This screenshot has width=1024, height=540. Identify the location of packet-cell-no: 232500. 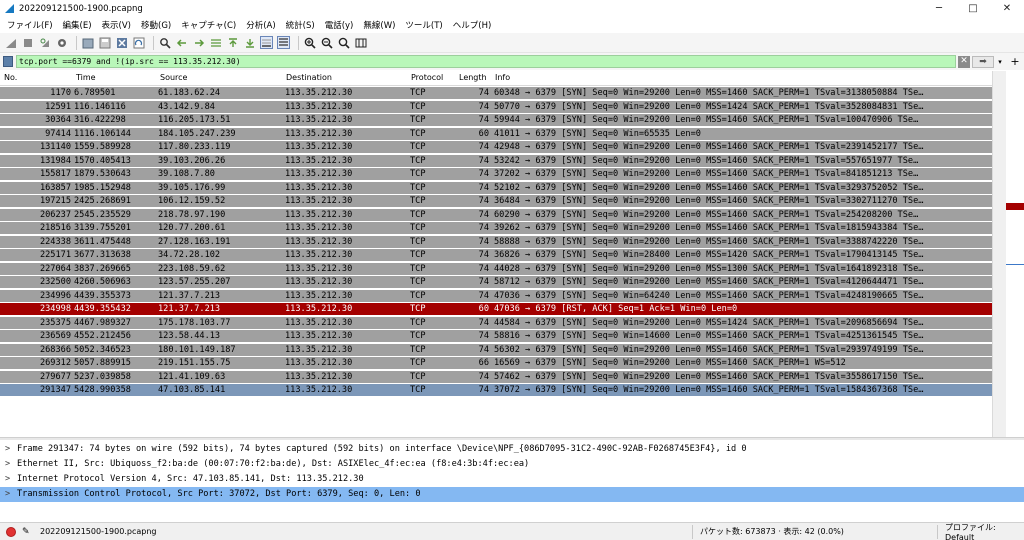
(55, 282).